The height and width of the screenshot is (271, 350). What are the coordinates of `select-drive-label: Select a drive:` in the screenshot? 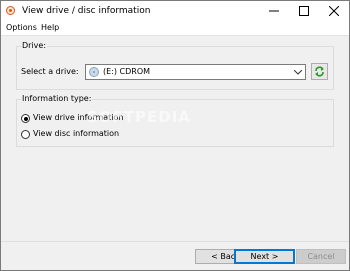 It's located at (50, 71).